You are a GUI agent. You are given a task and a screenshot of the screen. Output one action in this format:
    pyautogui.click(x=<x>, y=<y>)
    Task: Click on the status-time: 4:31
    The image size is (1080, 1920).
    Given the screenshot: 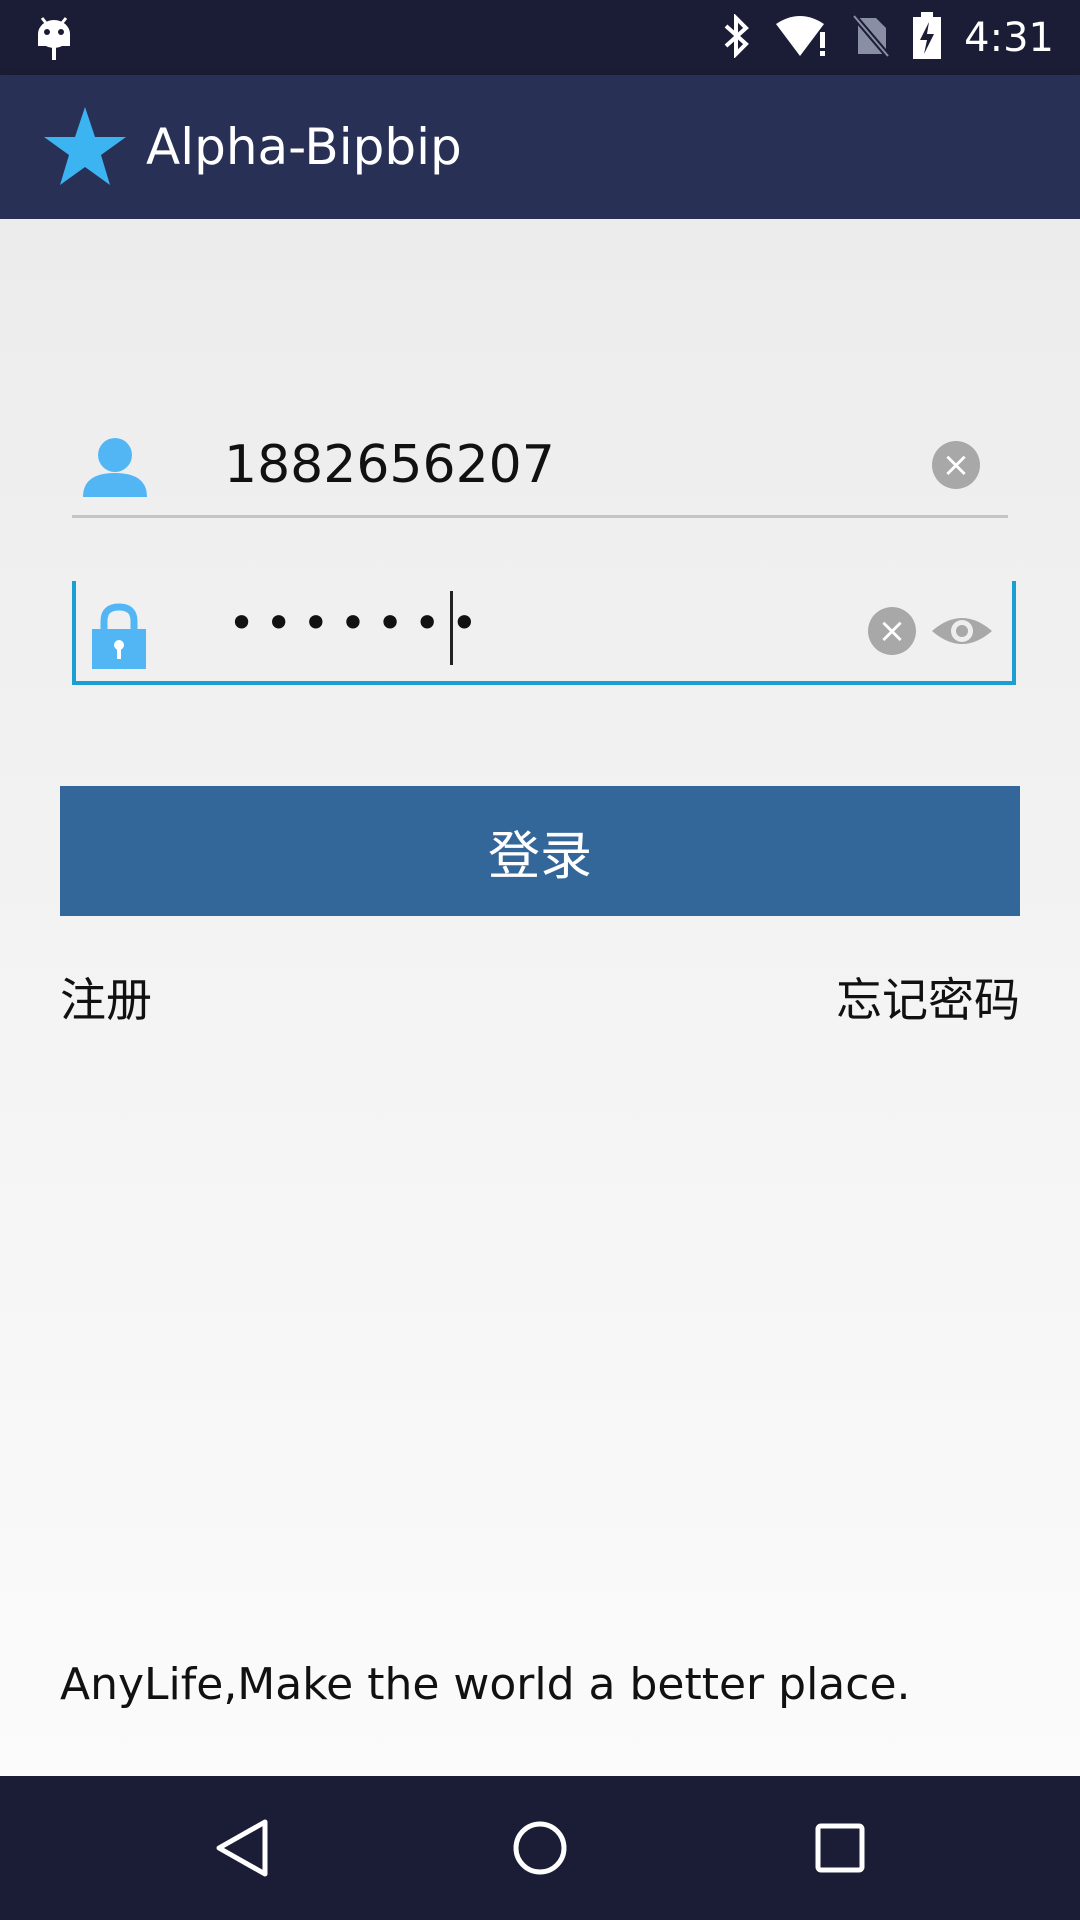 What is the action you would take?
    pyautogui.click(x=1009, y=37)
    